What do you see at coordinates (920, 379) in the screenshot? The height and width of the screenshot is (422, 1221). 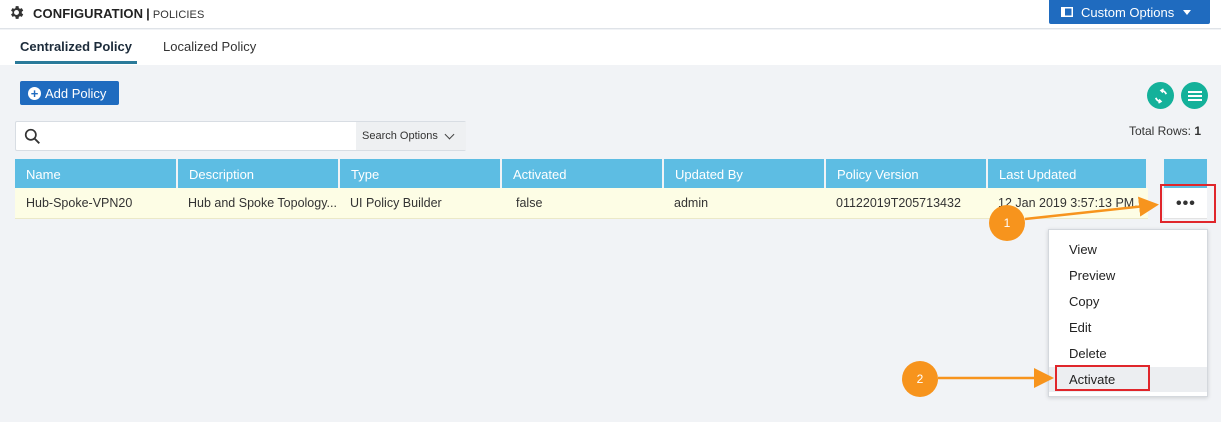 I see `callout-step-2: 2` at bounding box center [920, 379].